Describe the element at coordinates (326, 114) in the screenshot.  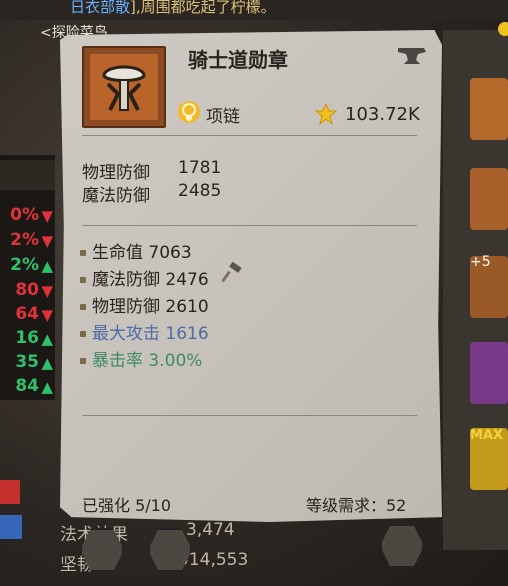
I see `star-icon` at that location.